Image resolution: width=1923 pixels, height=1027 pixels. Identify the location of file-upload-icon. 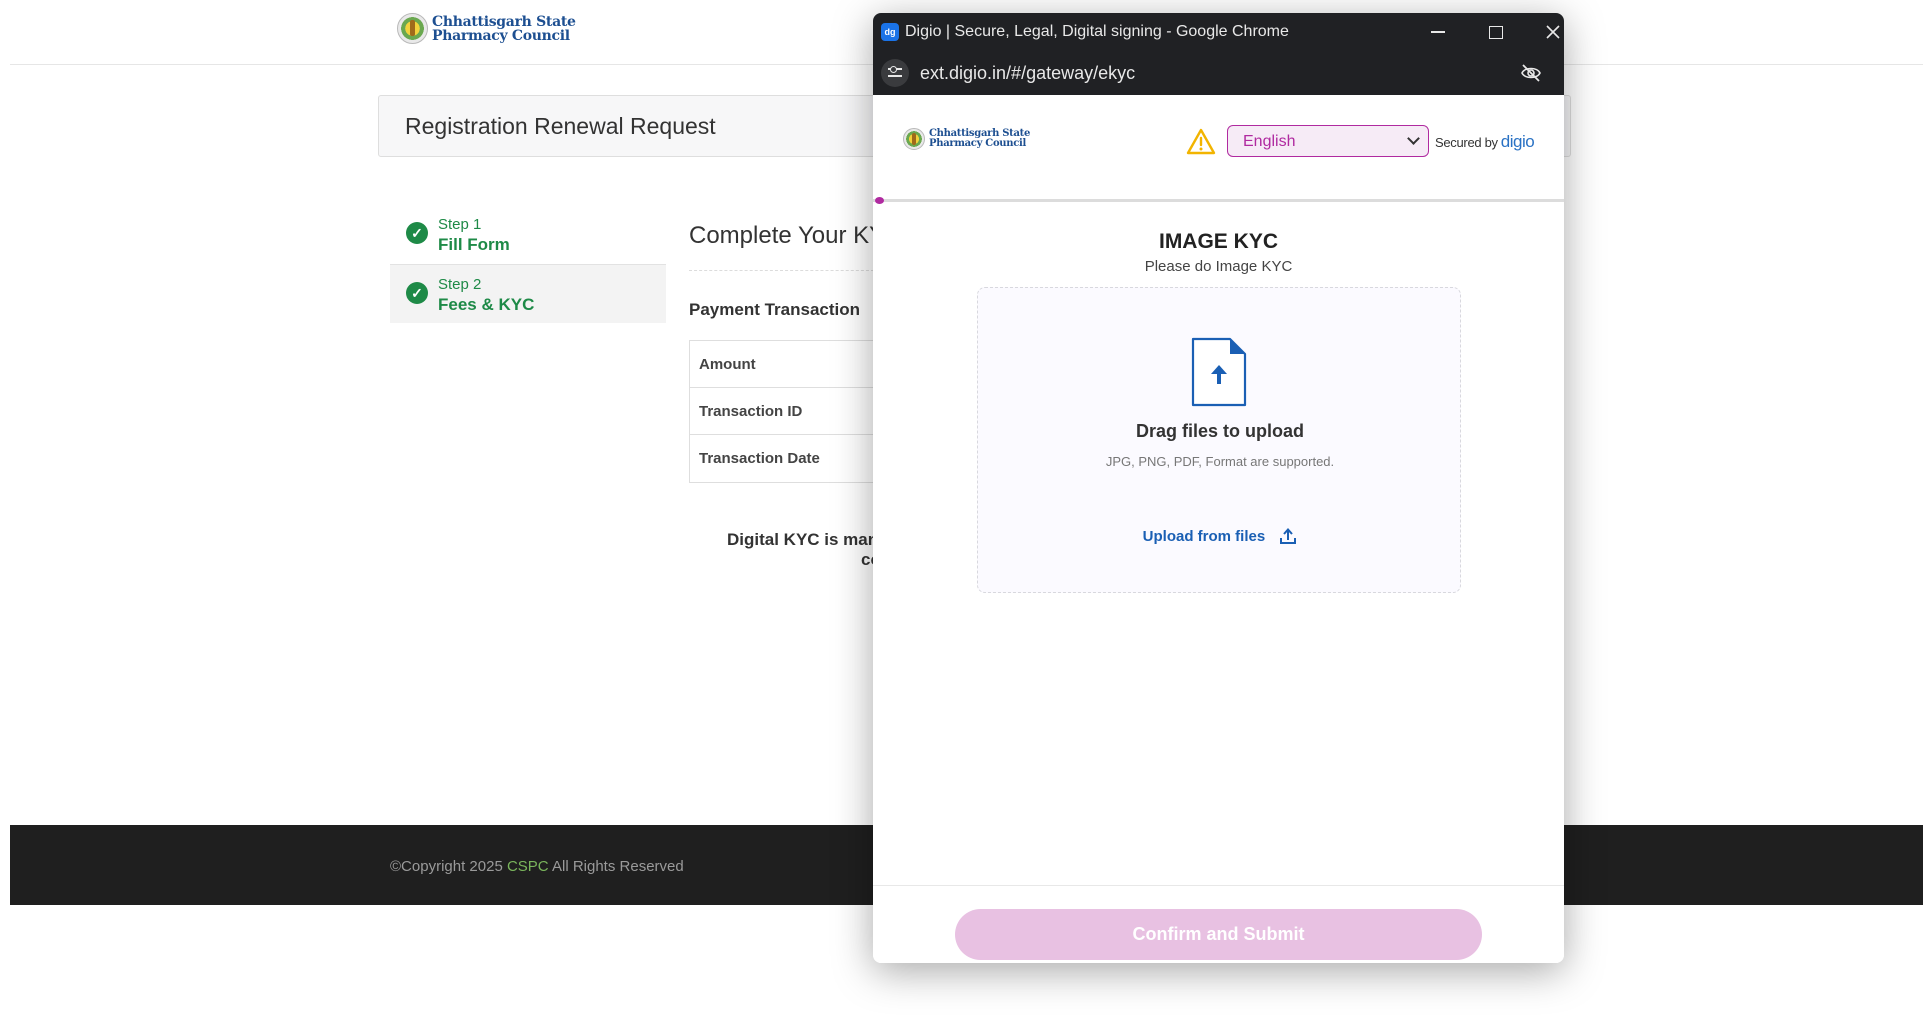
(1219, 372).